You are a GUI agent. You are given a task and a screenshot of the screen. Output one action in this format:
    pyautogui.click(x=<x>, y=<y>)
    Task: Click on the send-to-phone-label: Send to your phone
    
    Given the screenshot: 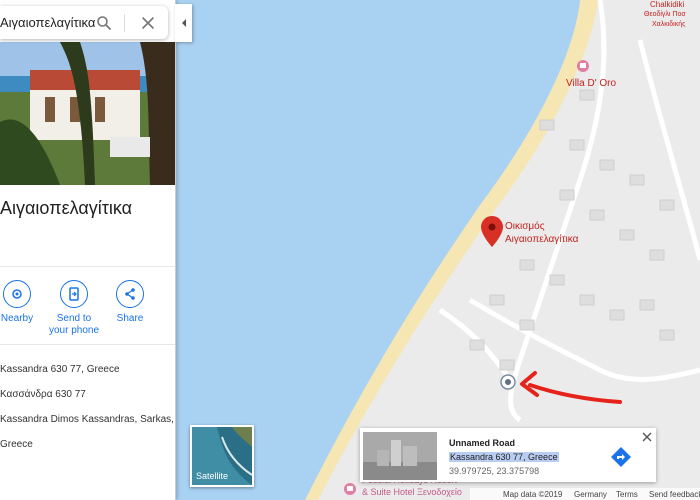 What is the action you would take?
    pyautogui.click(x=74, y=324)
    